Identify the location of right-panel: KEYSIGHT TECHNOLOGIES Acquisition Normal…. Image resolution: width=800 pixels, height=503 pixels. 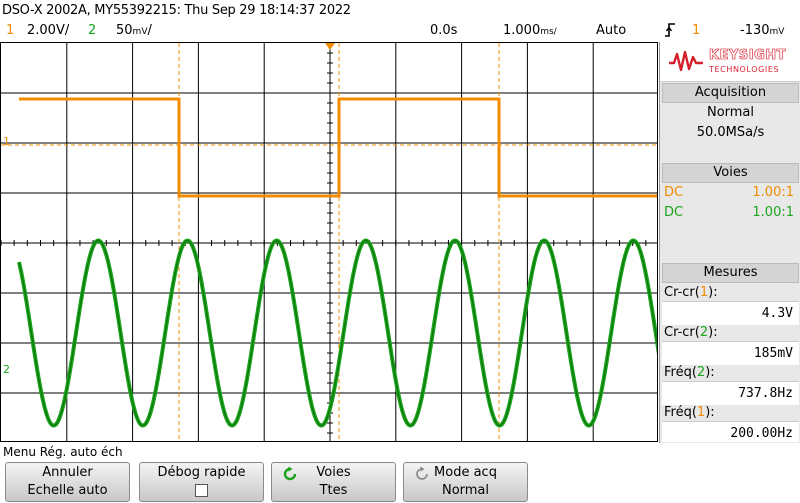
(729, 242).